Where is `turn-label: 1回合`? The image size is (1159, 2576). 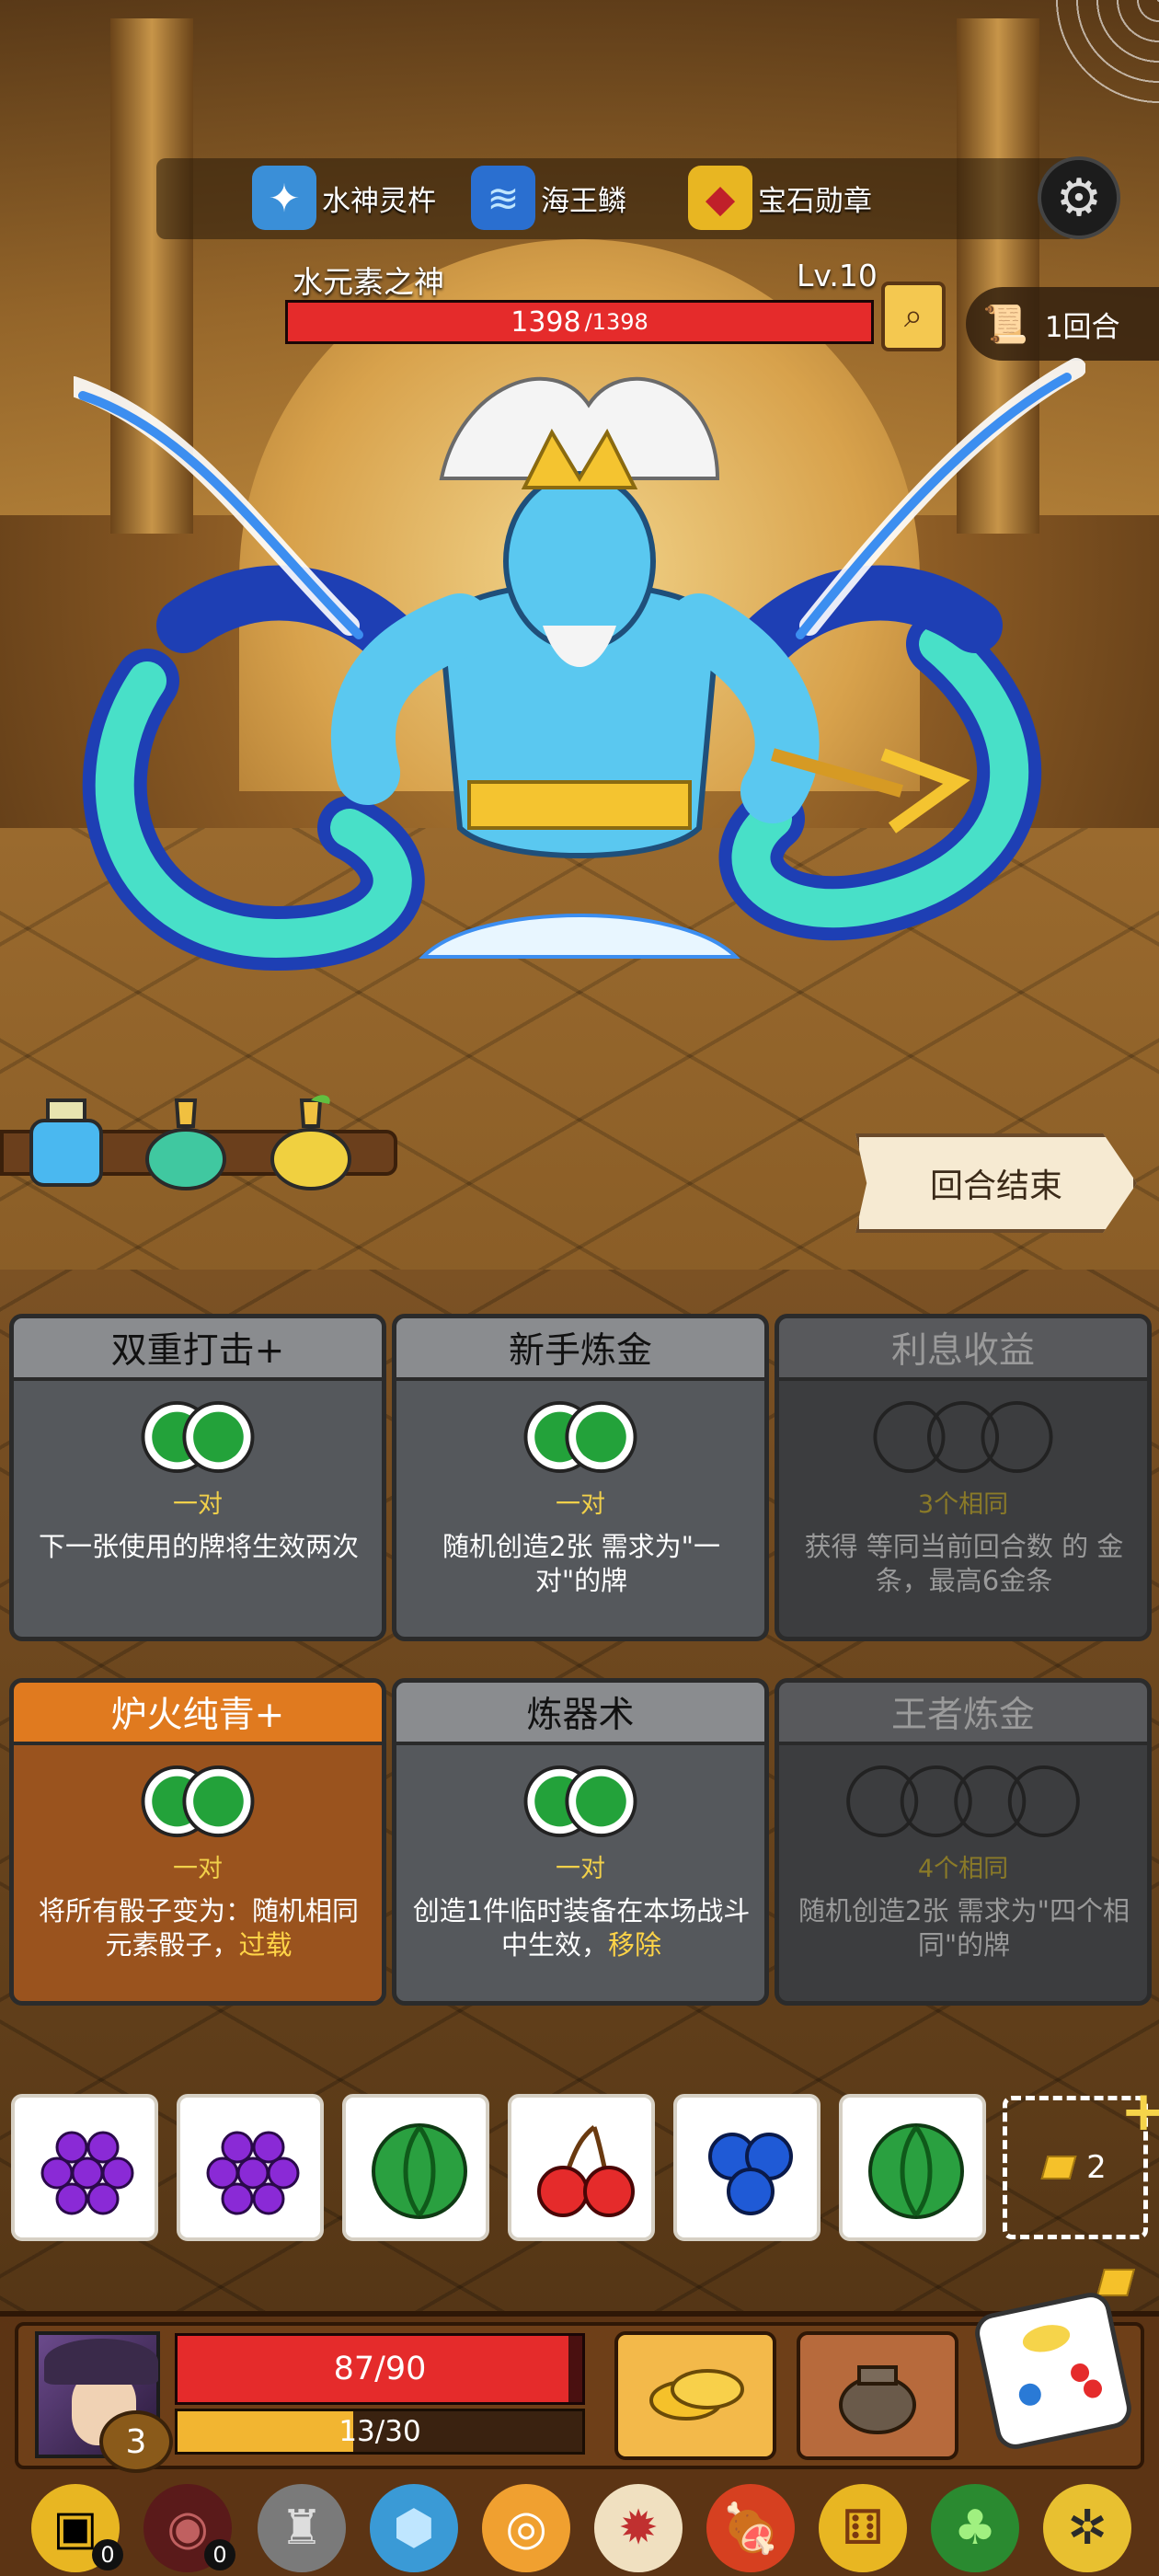 turn-label: 1回合 is located at coordinates (1082, 327).